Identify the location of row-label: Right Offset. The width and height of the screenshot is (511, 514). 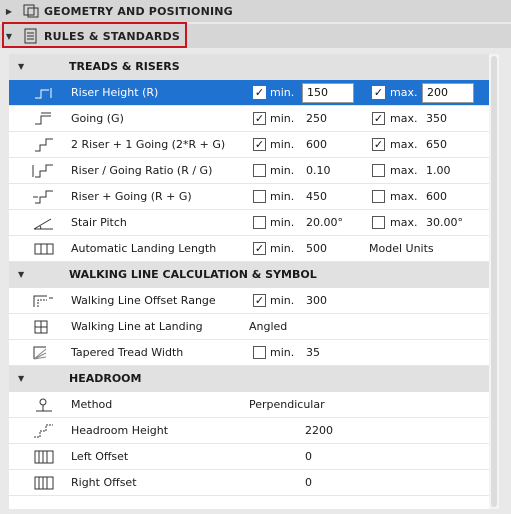
(104, 482).